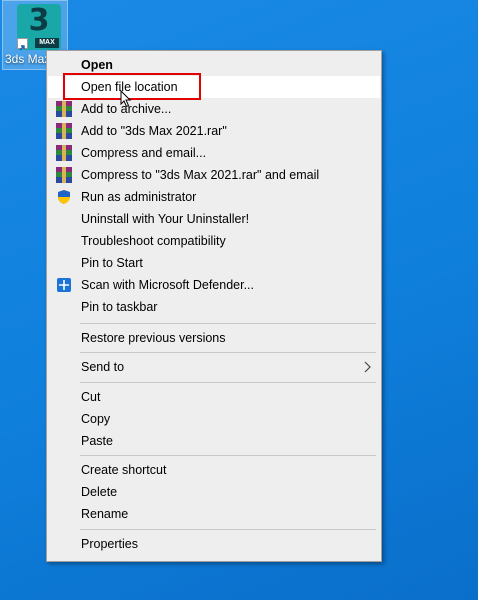 Image resolution: width=478 pixels, height=600 pixels. What do you see at coordinates (97, 441) in the screenshot?
I see `menu-item-label: Paste` at bounding box center [97, 441].